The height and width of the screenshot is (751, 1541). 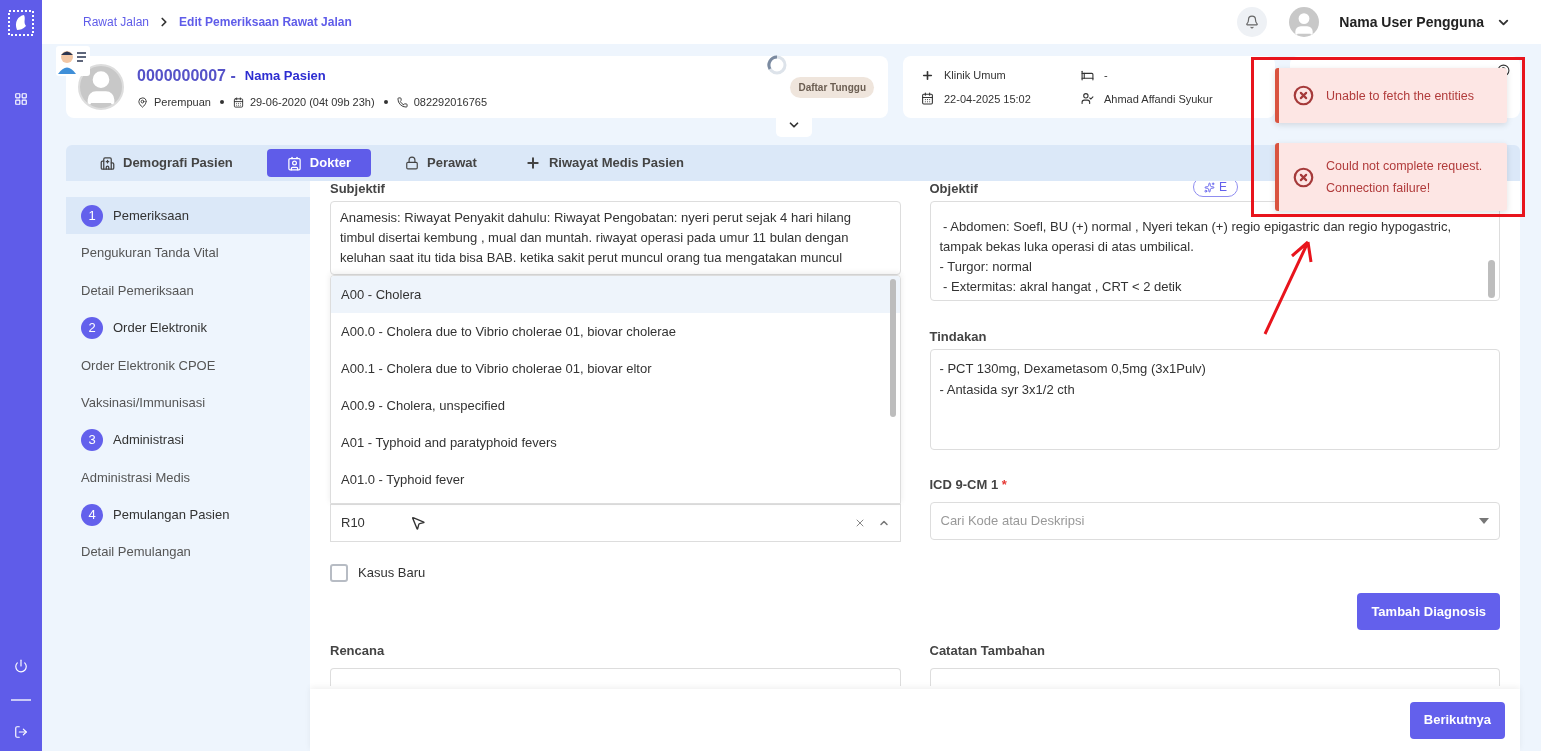 I want to click on kasus-baru-checkbox: Kasus Baru, so click(x=615, y=573).